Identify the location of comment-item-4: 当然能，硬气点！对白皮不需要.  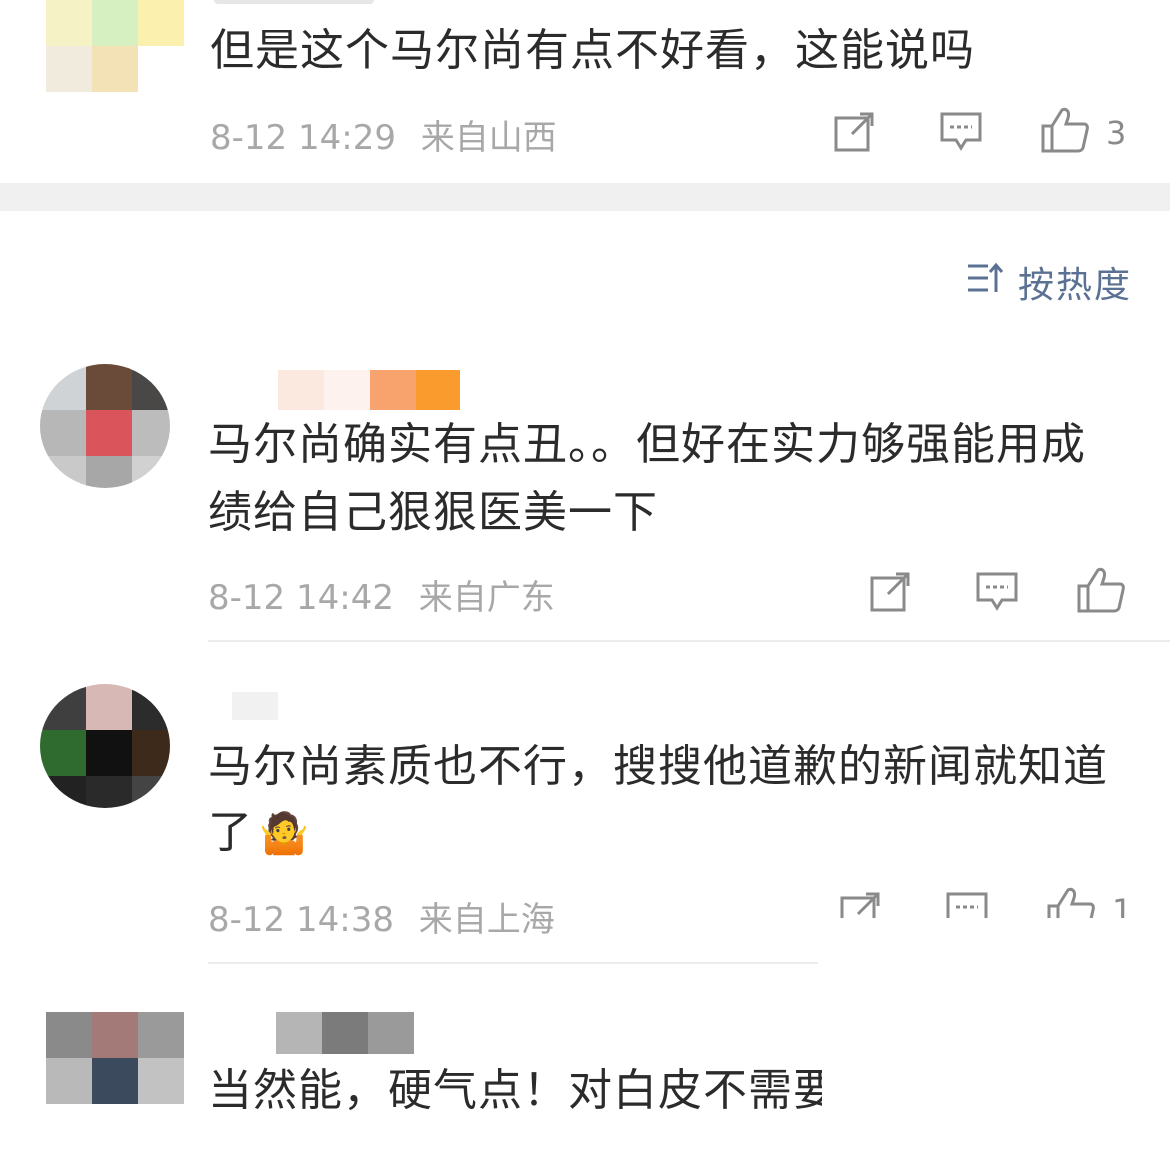
(585, 1075).